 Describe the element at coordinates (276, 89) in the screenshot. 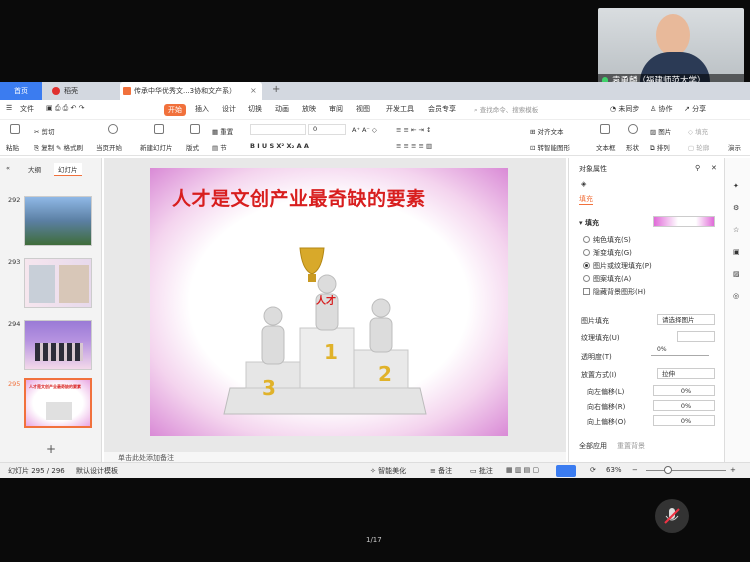

I see `new-tab-icon: +` at that location.